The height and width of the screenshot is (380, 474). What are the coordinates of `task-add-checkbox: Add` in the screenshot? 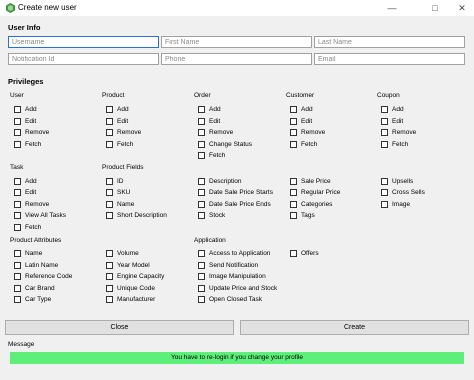 It's located at (25, 181).